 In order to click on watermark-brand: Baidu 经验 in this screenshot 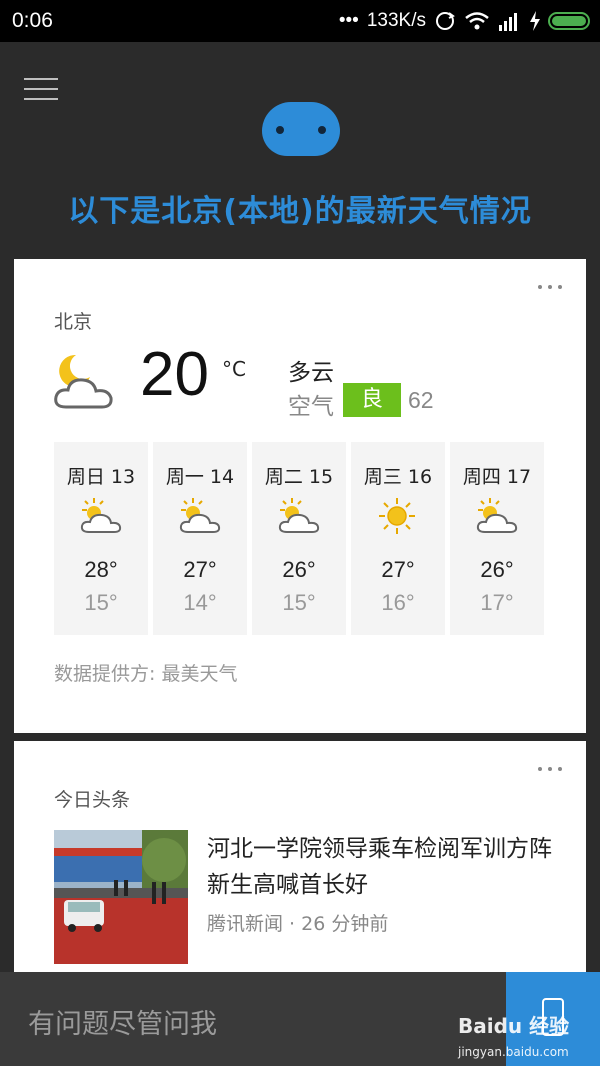, I will do `click(514, 1026)`.